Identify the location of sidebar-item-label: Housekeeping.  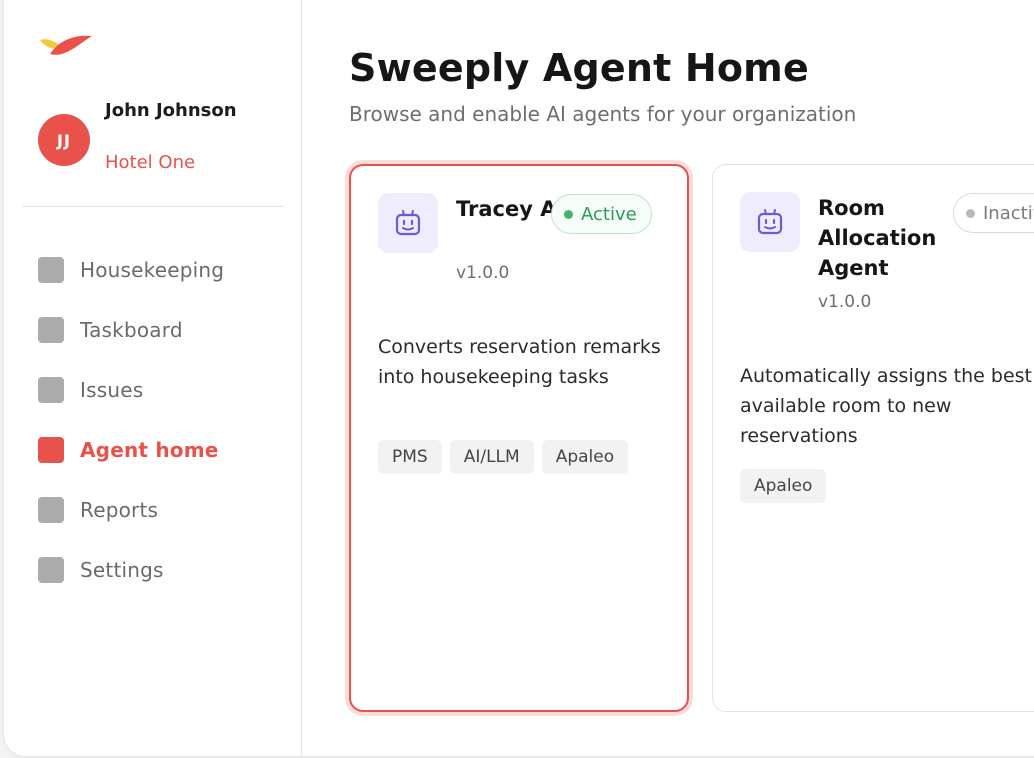
(152, 270).